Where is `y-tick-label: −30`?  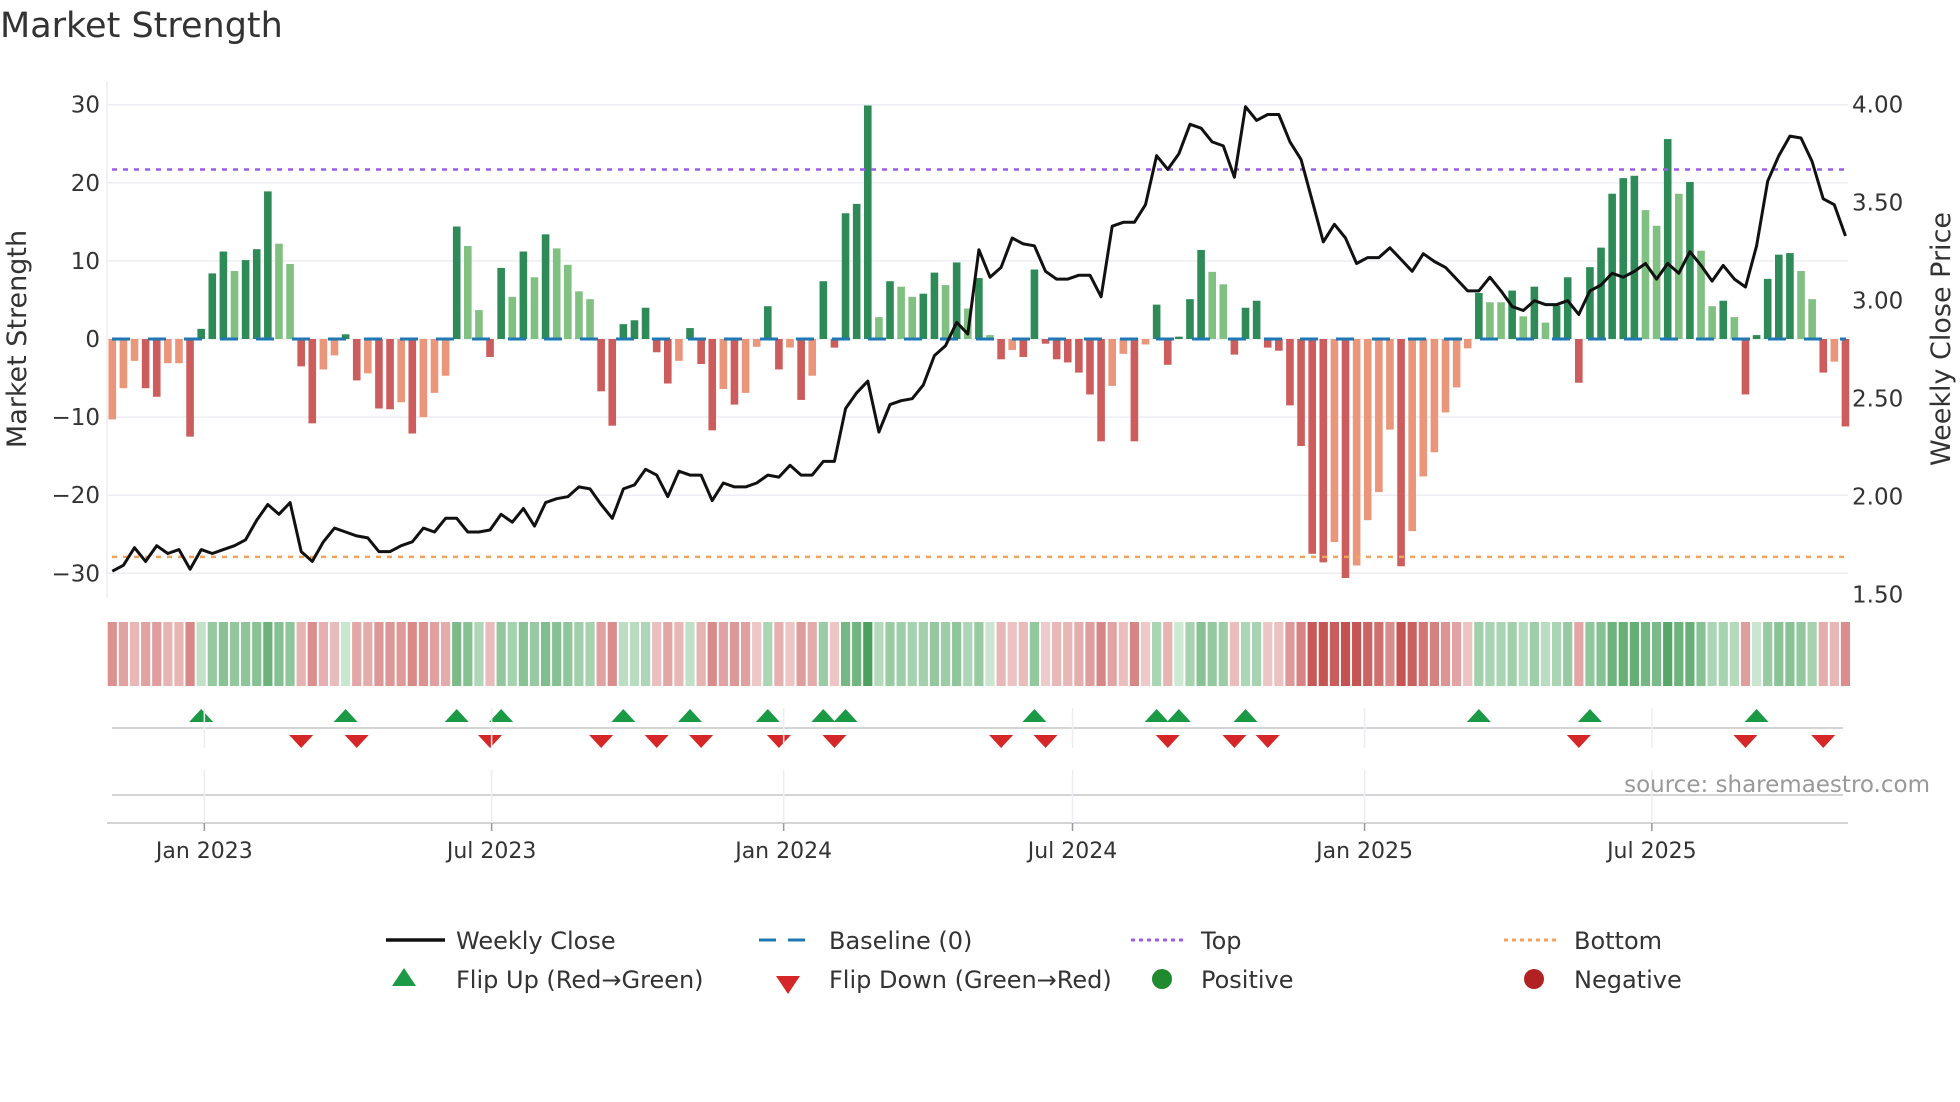 y-tick-label: −30 is located at coordinates (75, 574).